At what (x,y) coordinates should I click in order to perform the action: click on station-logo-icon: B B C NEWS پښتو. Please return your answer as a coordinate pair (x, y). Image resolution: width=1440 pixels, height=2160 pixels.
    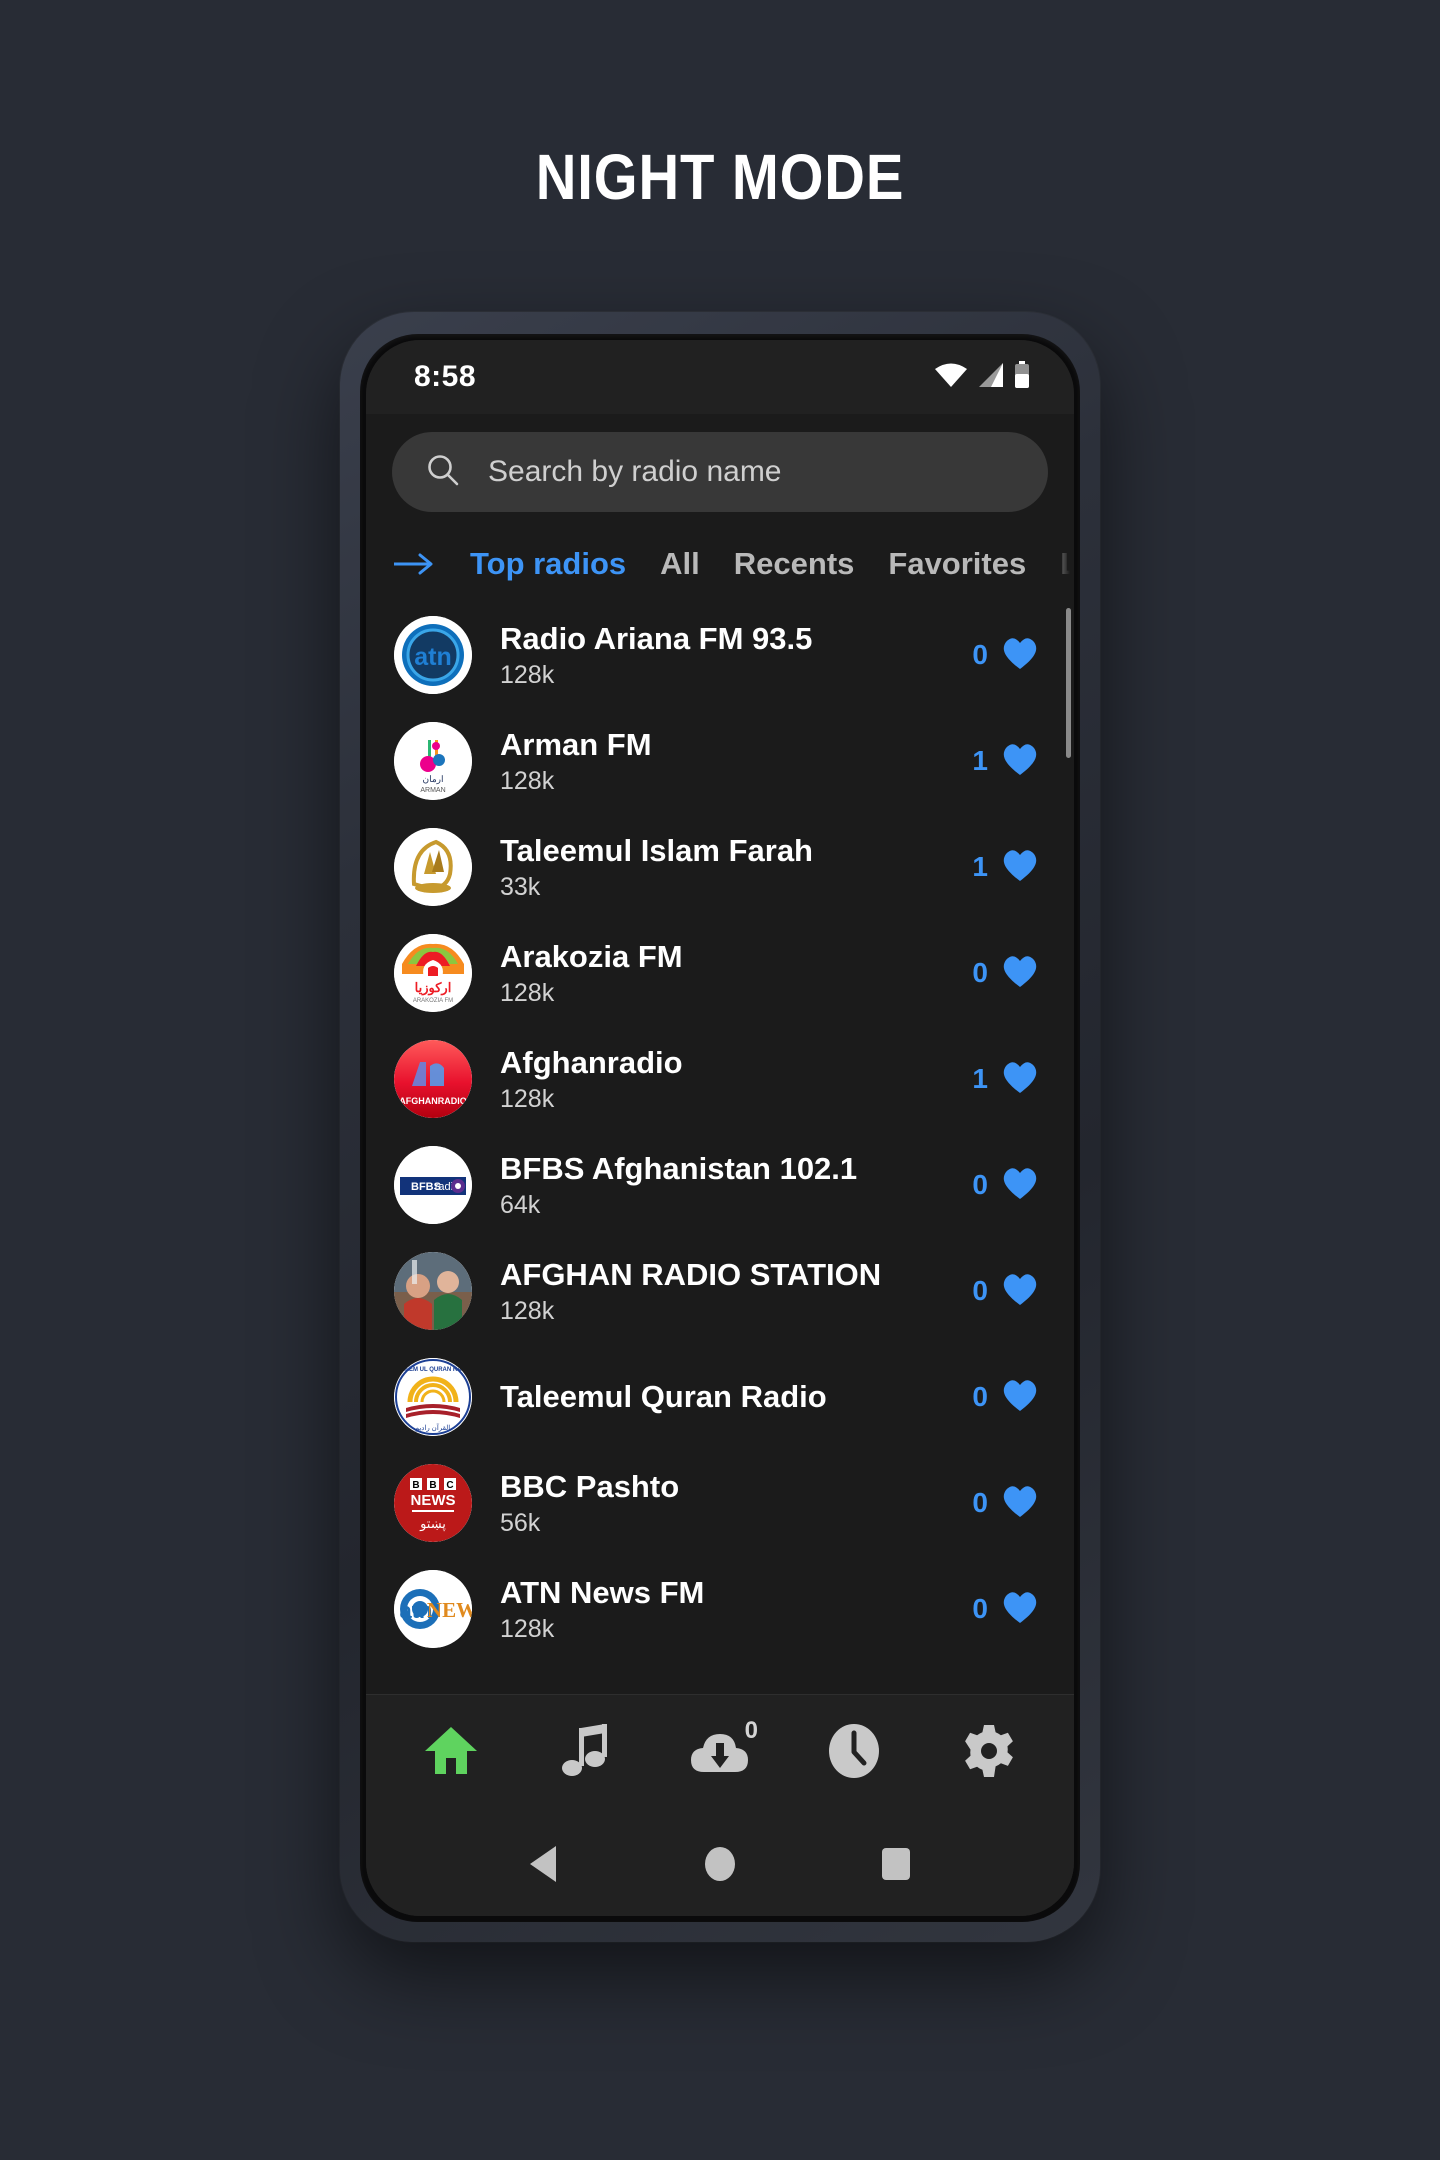
    Looking at the image, I should click on (433, 1503).